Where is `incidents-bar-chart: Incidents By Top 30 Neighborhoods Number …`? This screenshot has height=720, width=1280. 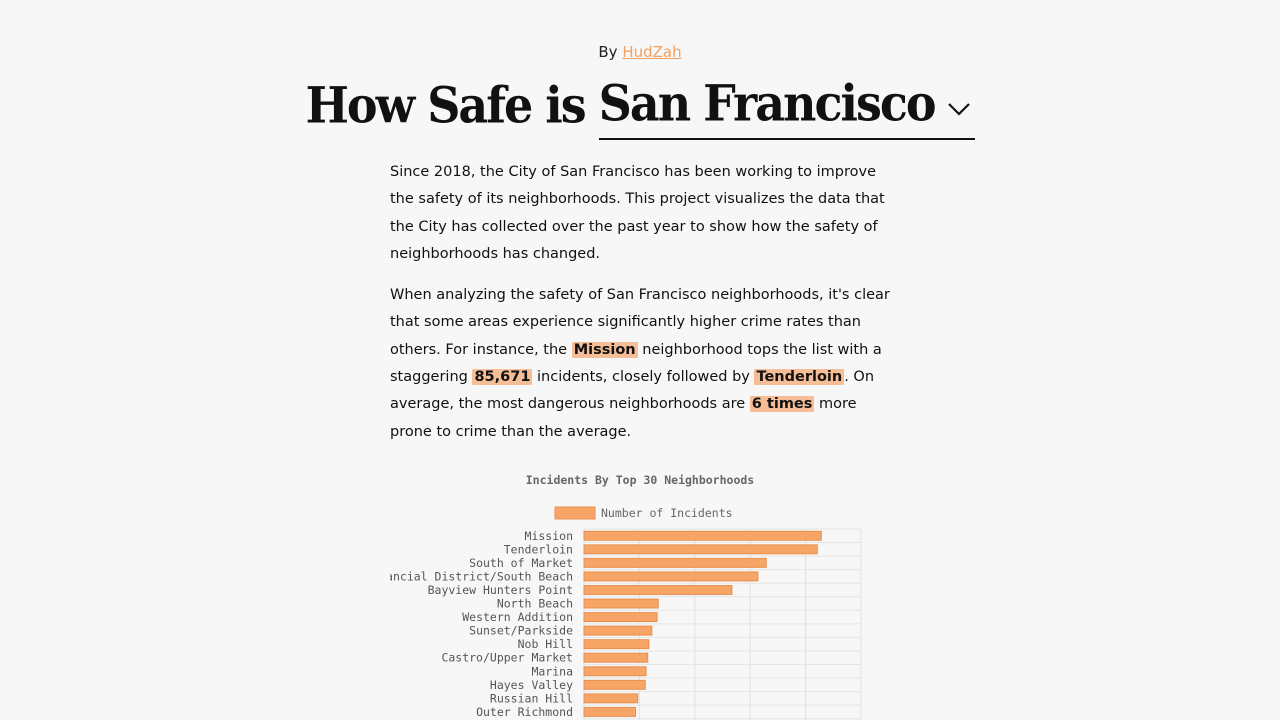
incidents-bar-chart: Incidents By Top 30 Neighborhoods Number … is located at coordinates (626, 596).